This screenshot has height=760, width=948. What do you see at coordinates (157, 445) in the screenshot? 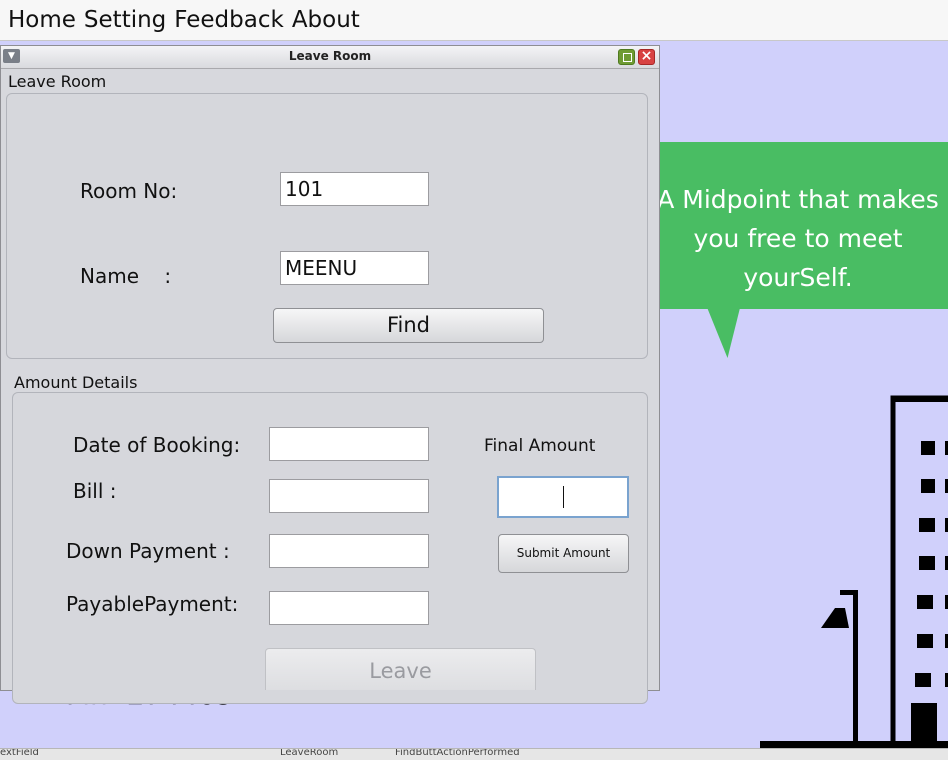
I see `date-of-booking-label: Date of Booking:` at bounding box center [157, 445].